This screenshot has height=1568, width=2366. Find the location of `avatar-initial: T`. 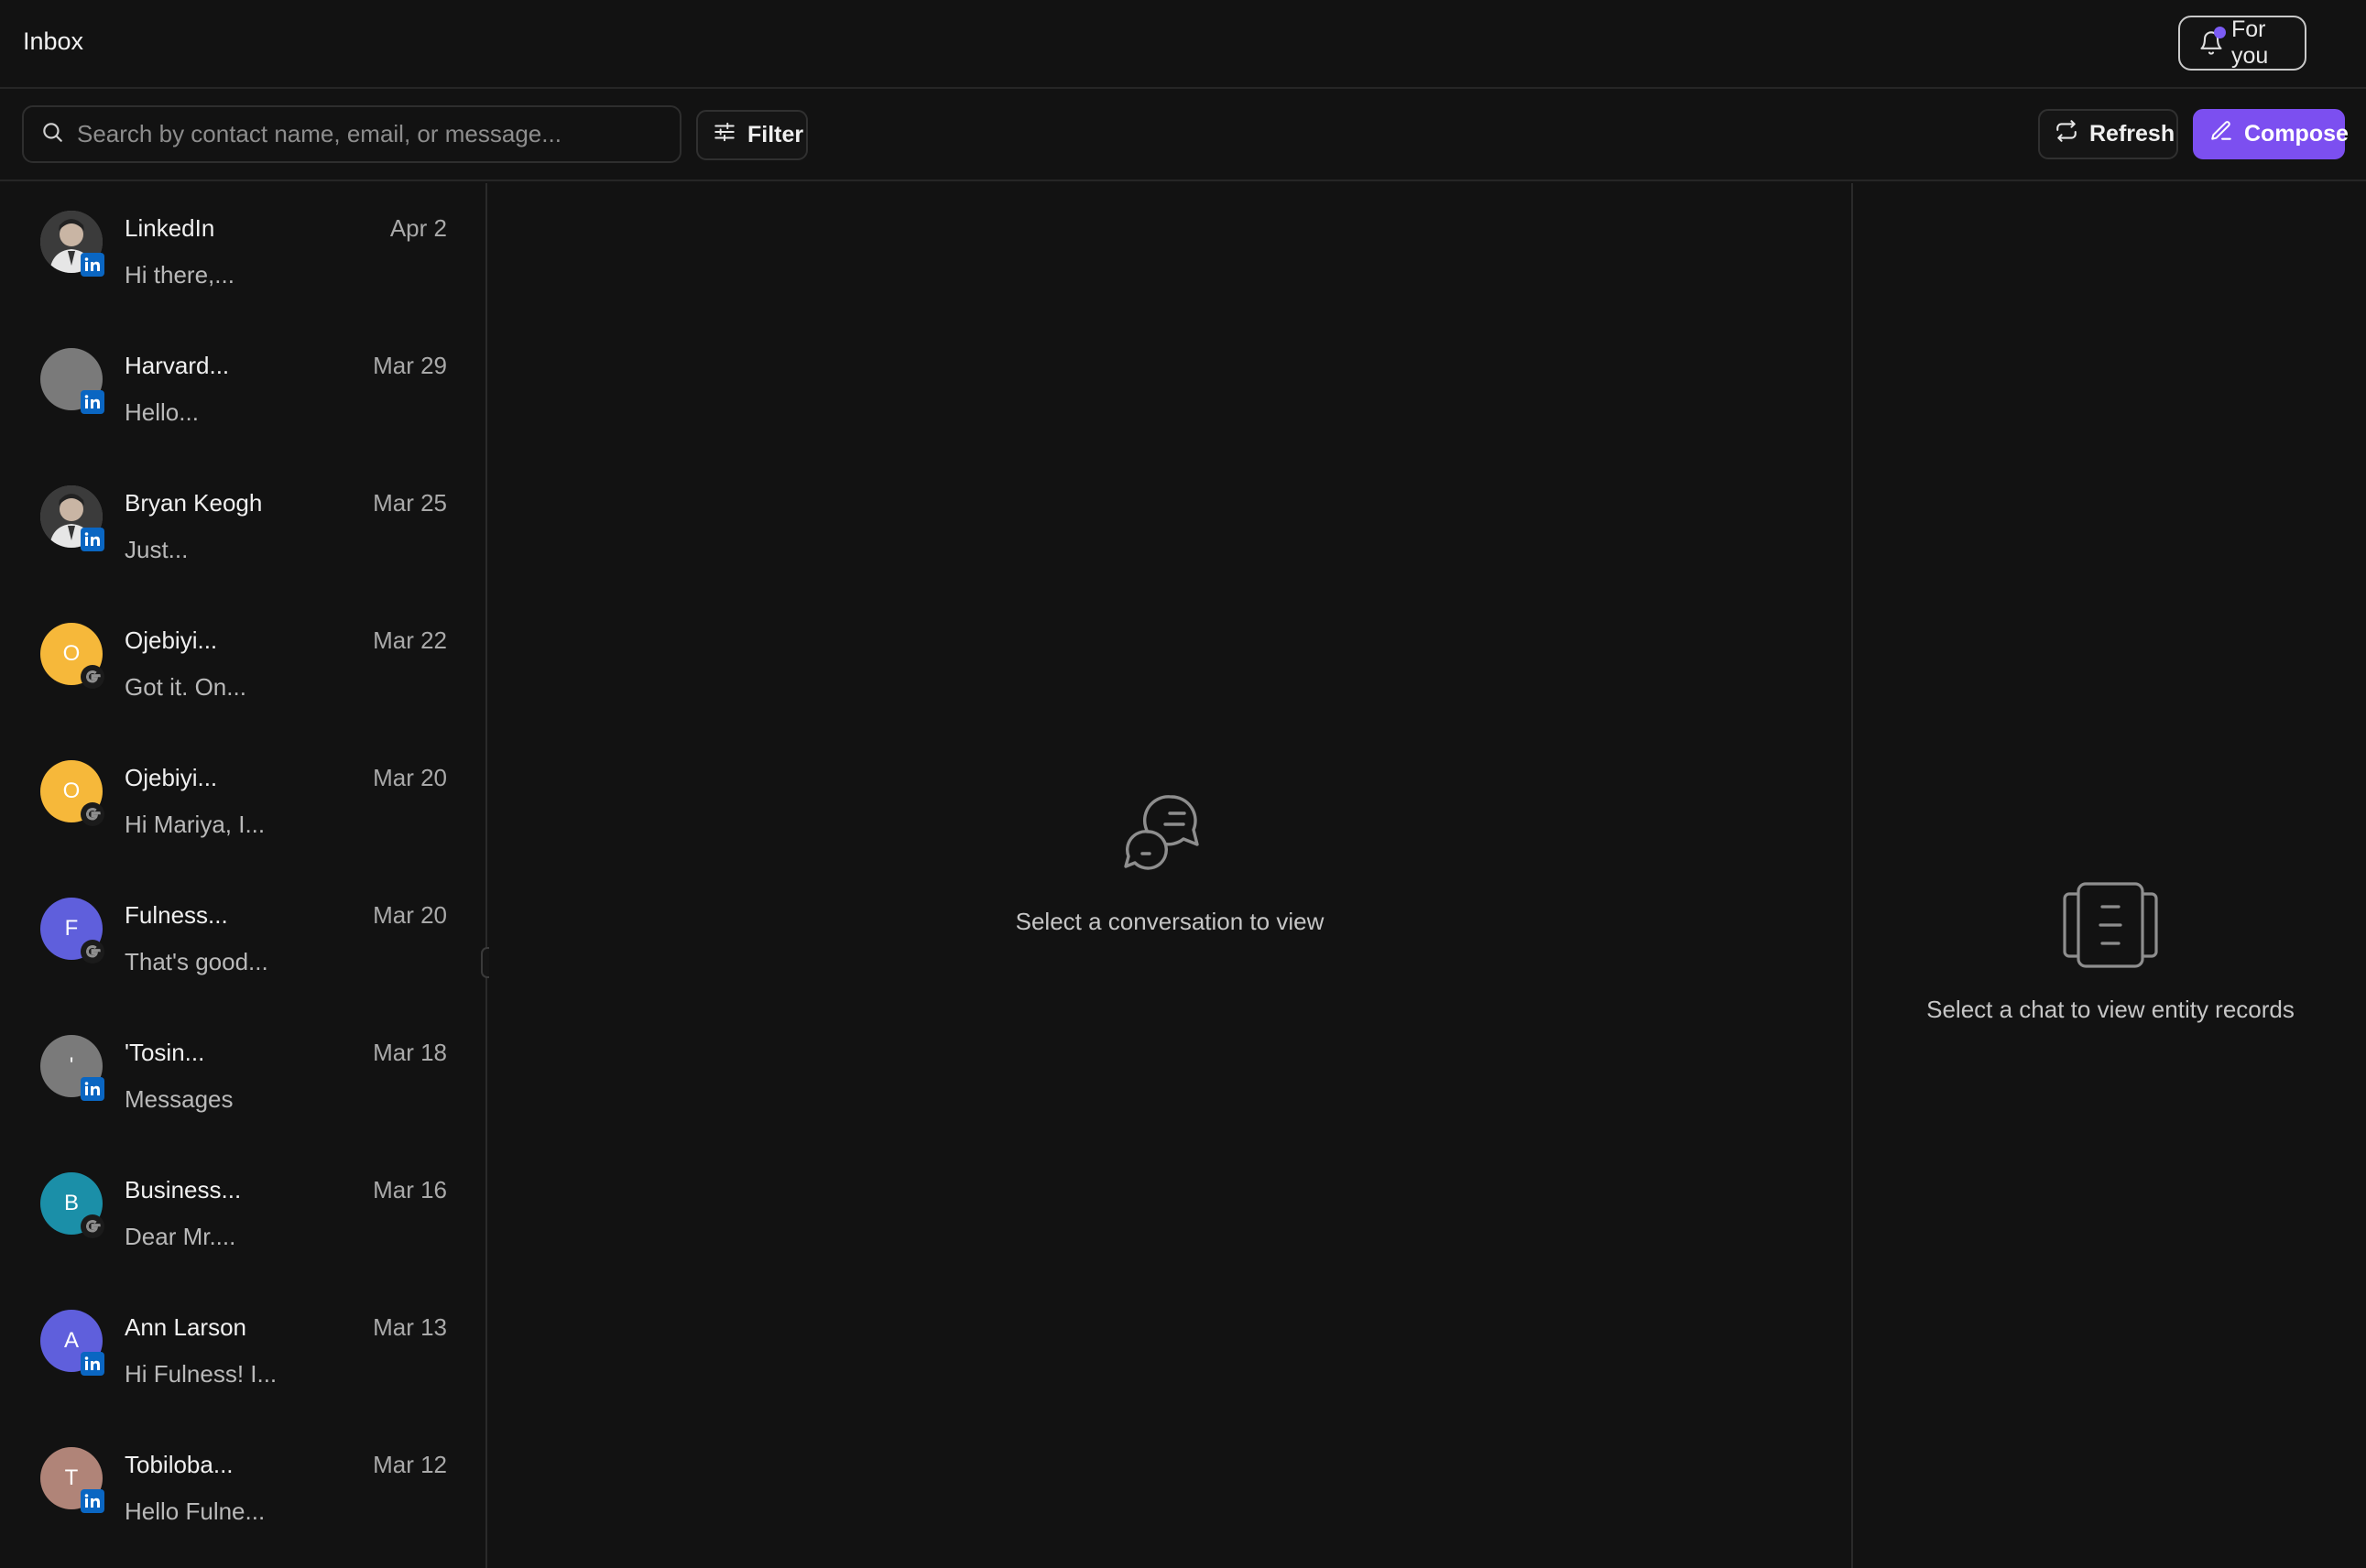

avatar-initial: T is located at coordinates (71, 1477).